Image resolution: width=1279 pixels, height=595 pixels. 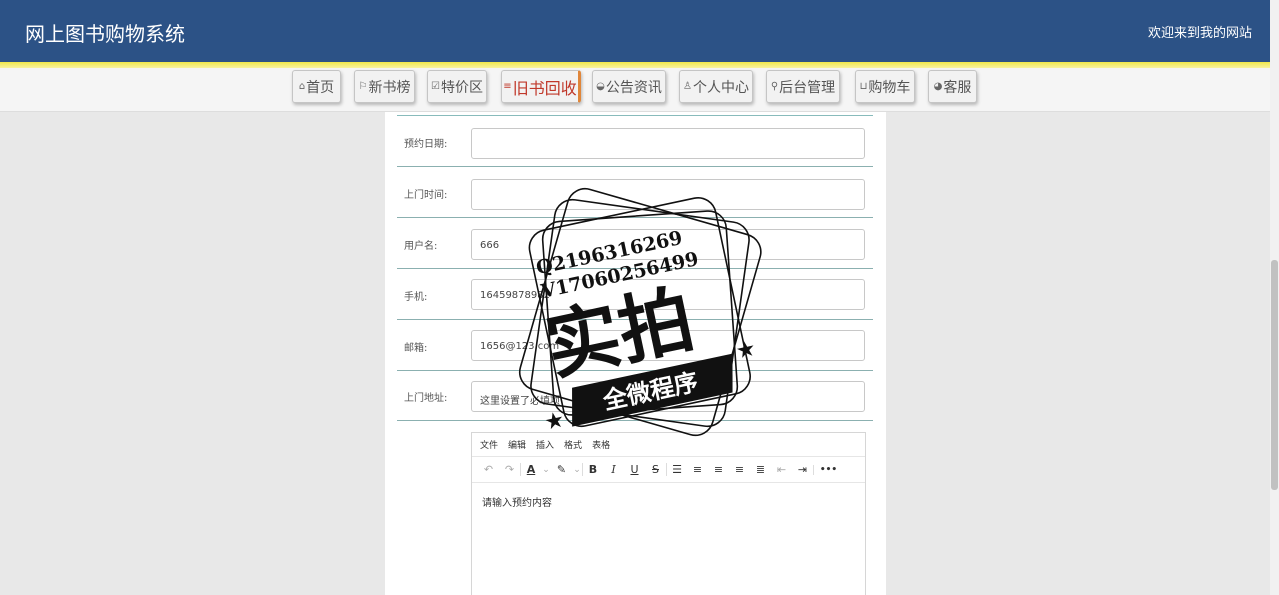 What do you see at coordinates (739, 469) in the screenshot?
I see `align-right-icon: ≡` at bounding box center [739, 469].